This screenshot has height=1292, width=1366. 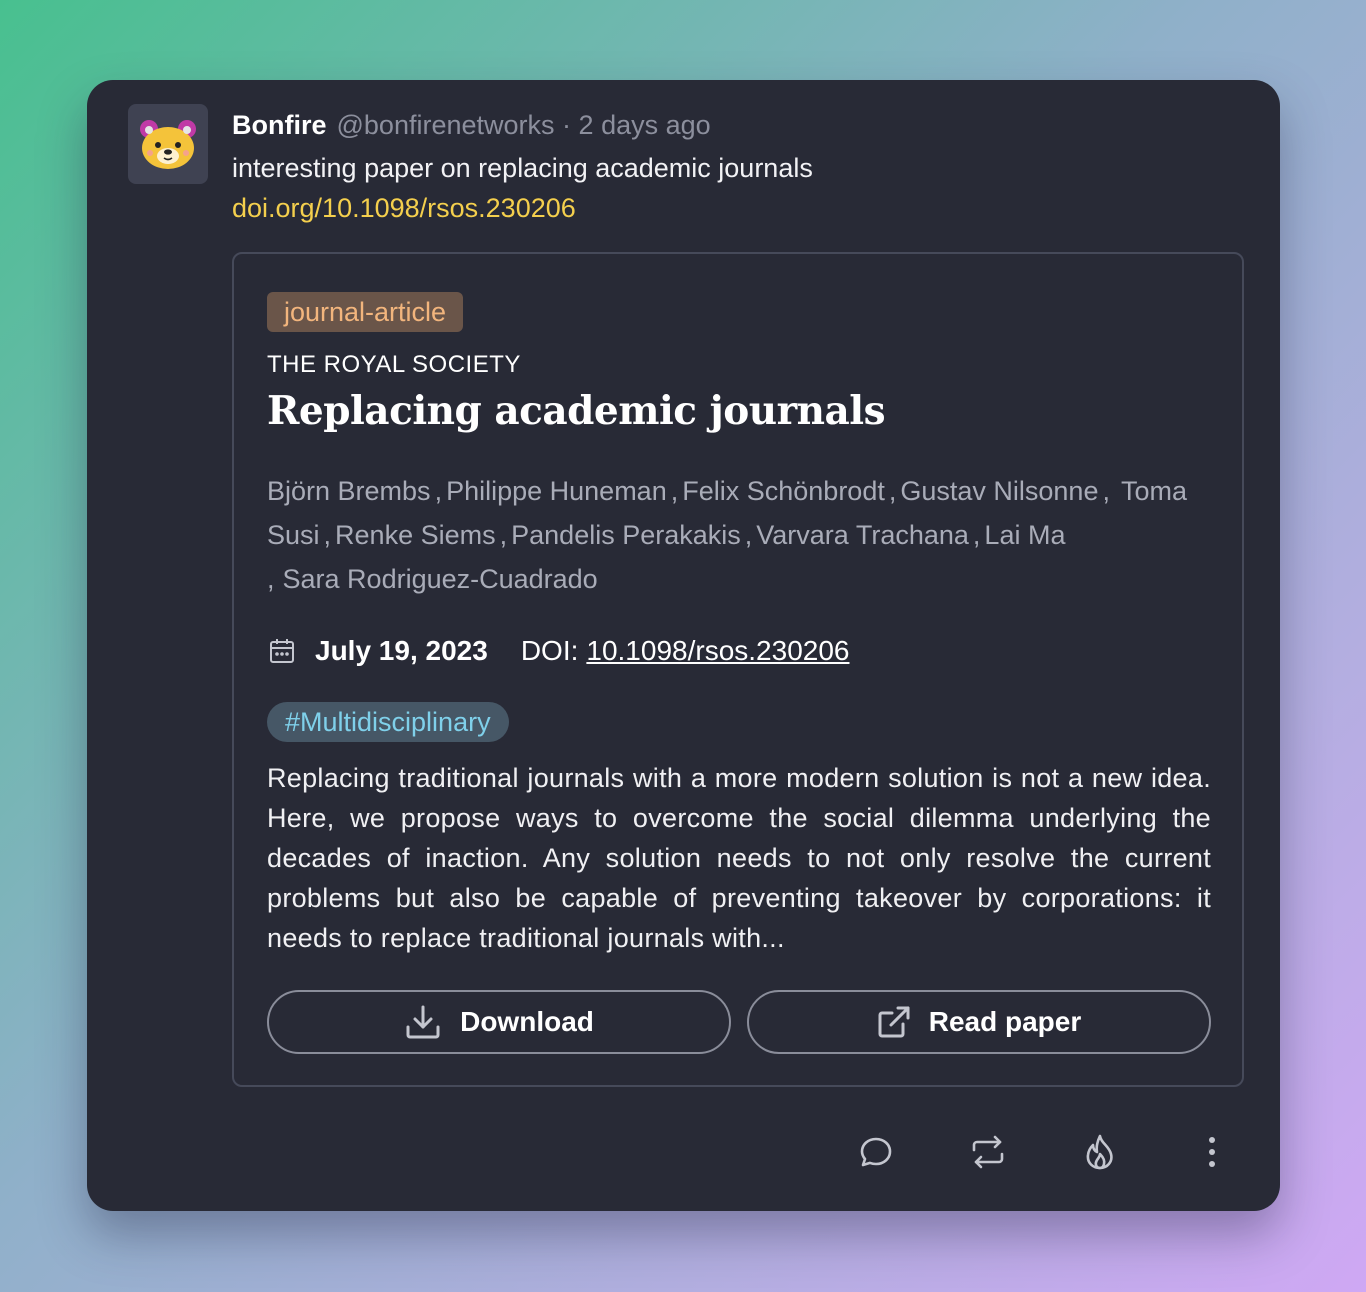 I want to click on more-options-button, so click(x=1212, y=1152).